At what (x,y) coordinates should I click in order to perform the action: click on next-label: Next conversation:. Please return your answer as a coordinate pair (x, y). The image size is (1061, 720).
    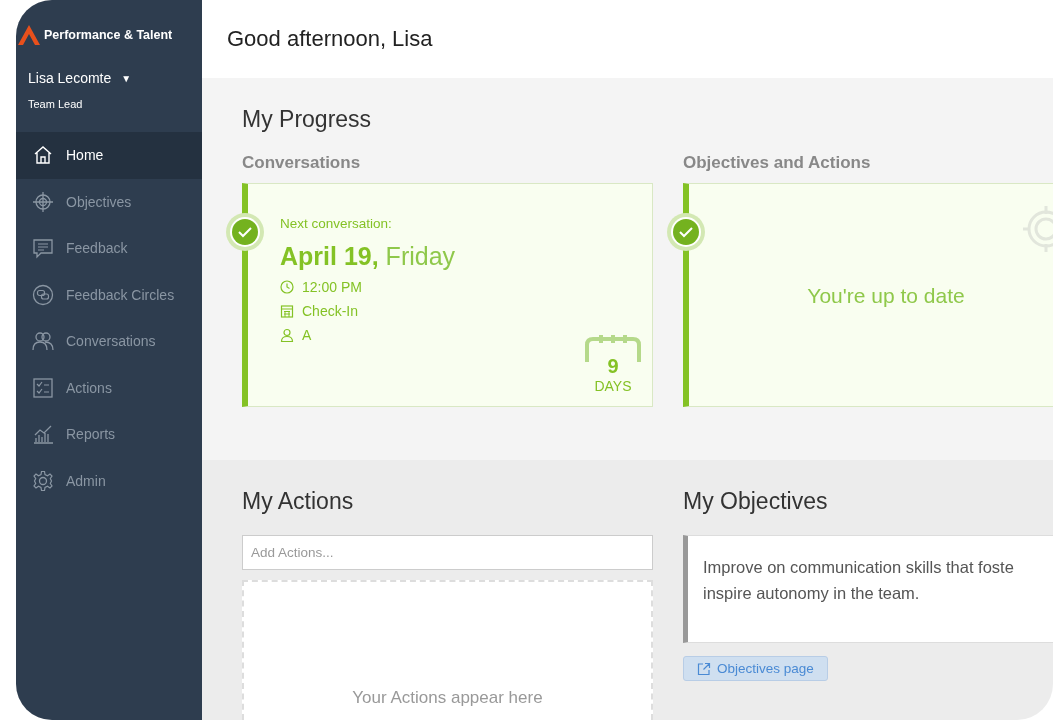
    Looking at the image, I should click on (336, 223).